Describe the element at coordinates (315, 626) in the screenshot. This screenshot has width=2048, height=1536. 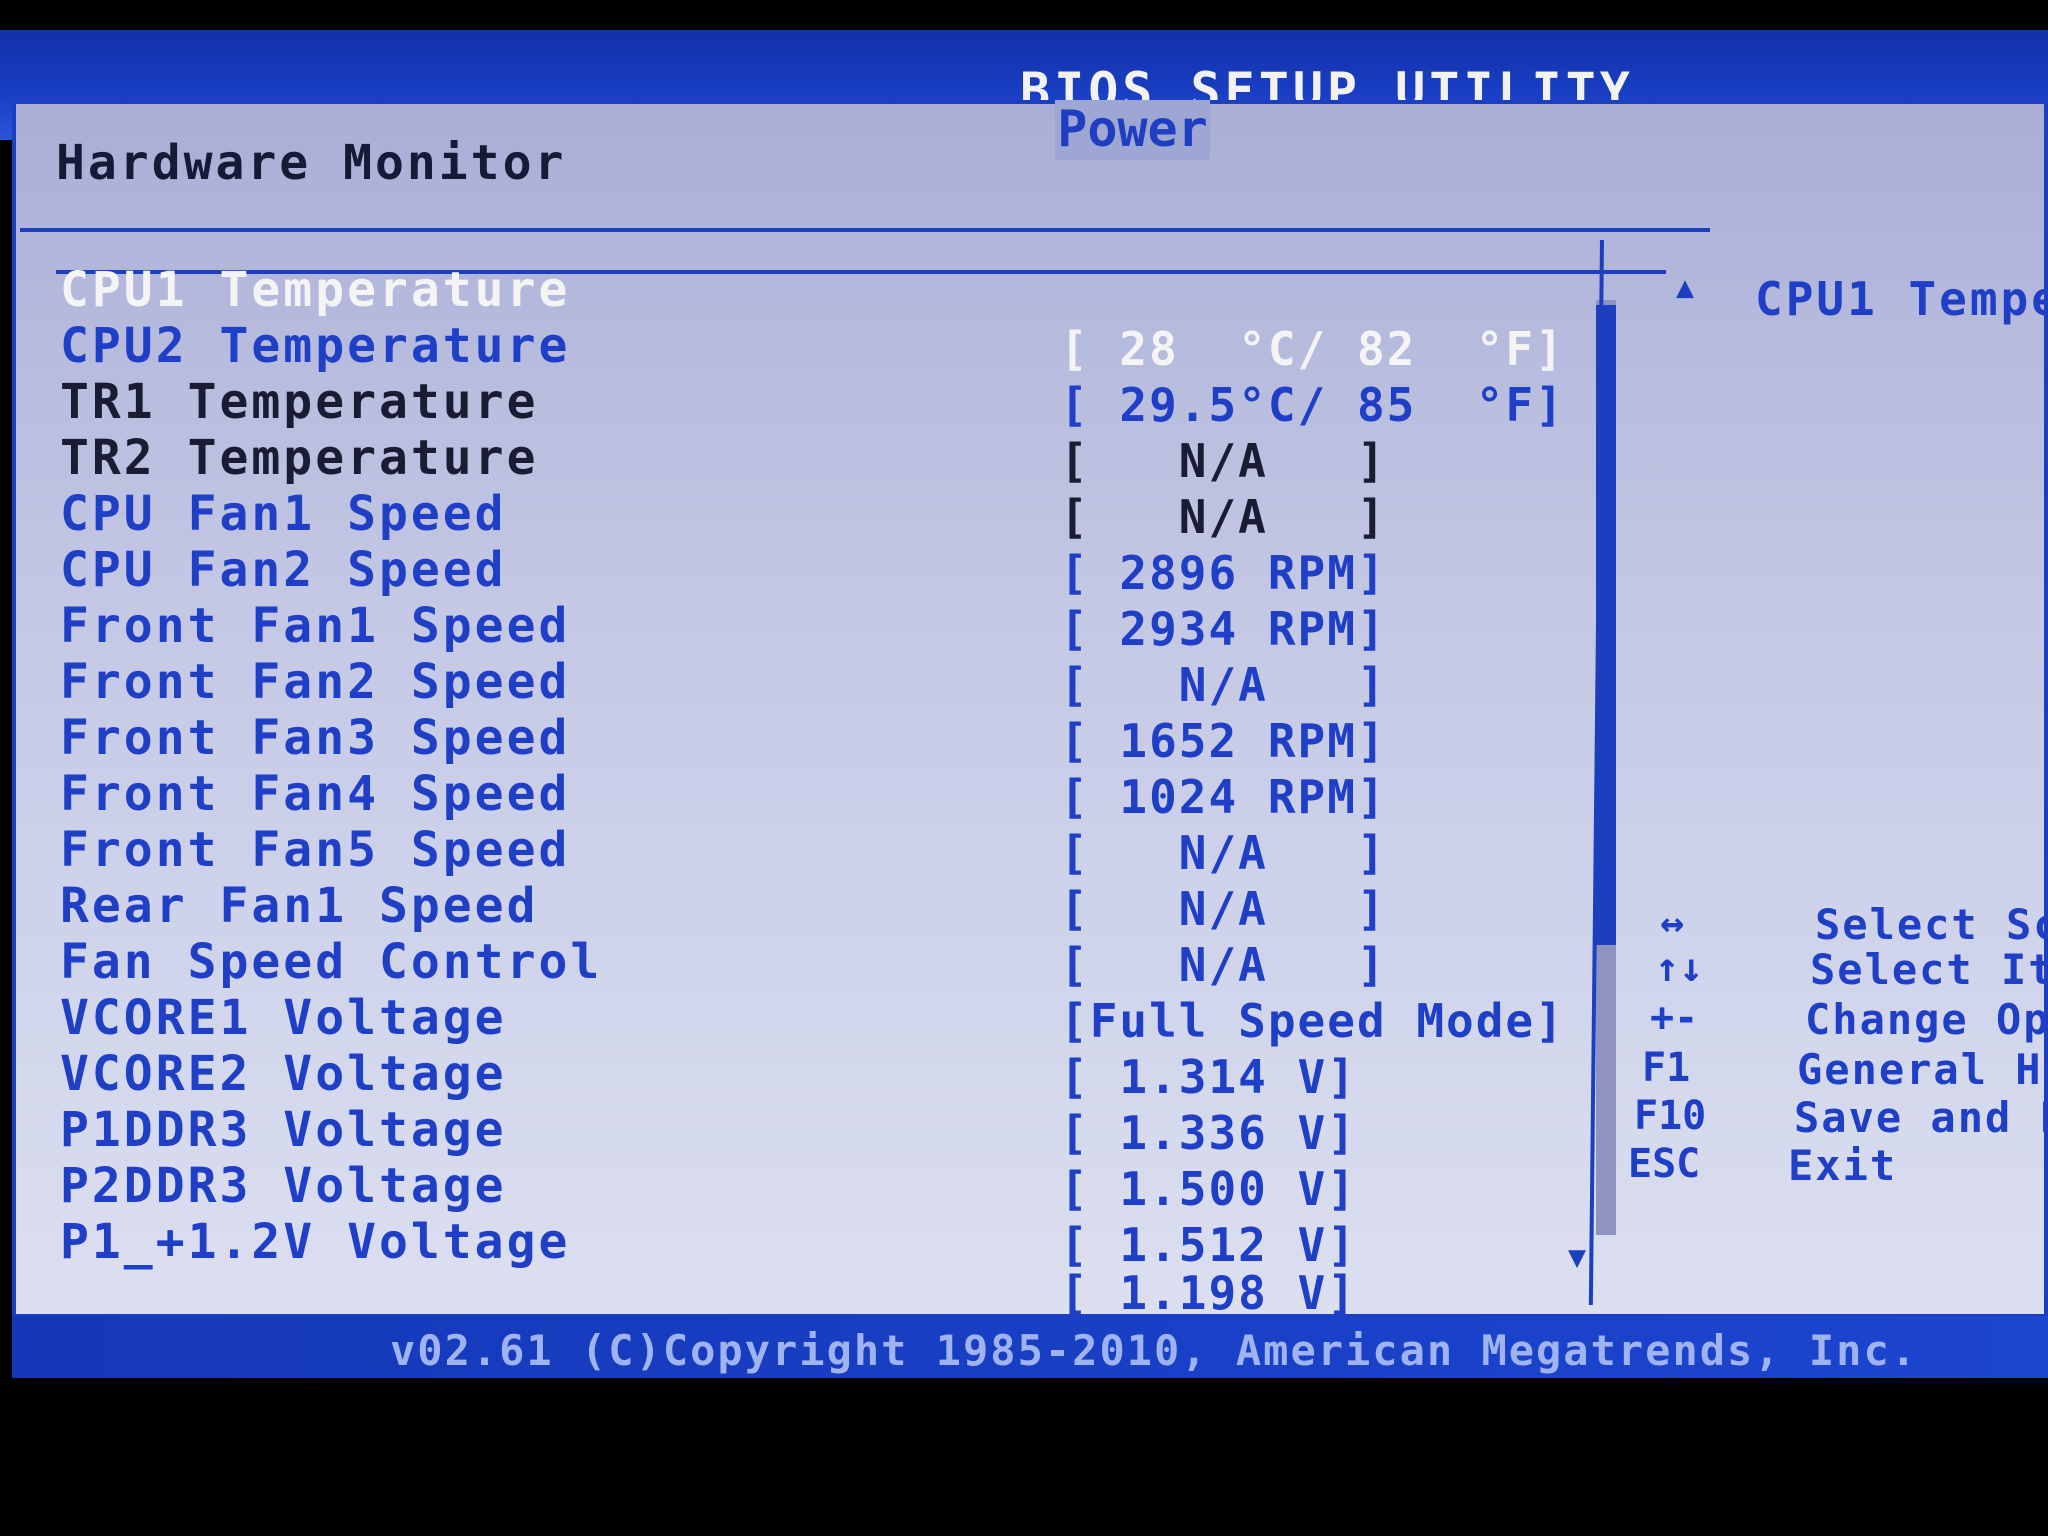
I see `row-label: Front Fan1 Speed` at that location.